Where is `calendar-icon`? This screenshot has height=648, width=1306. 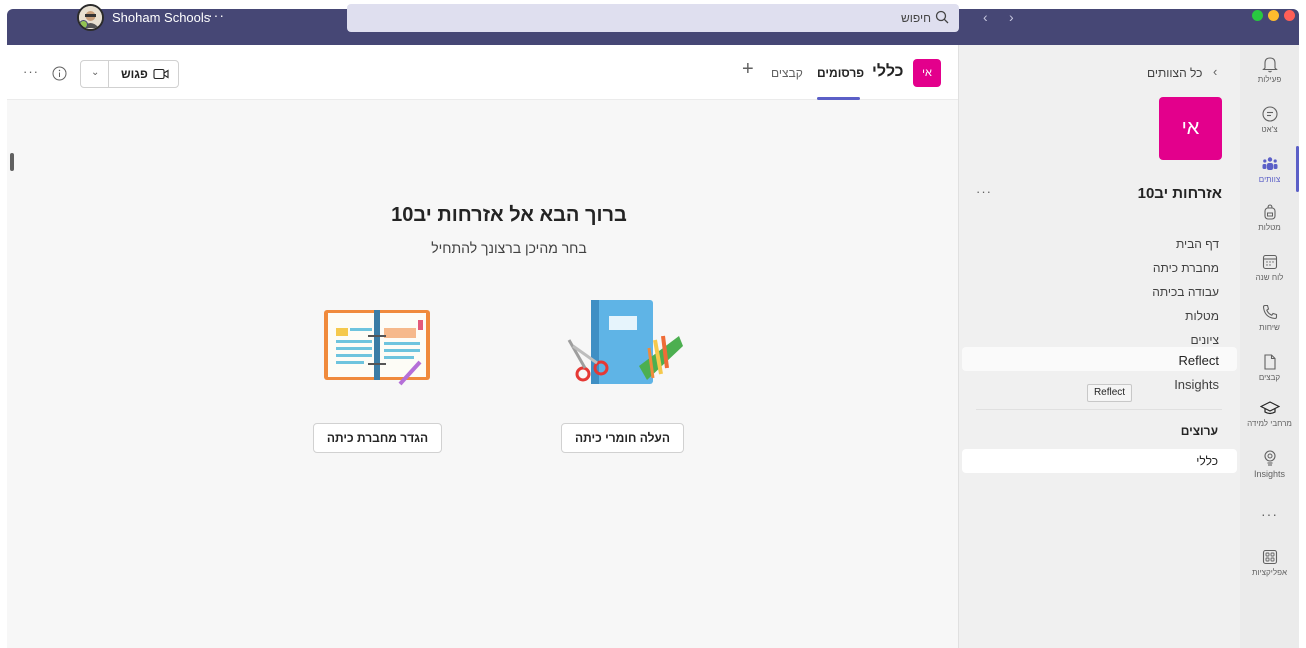 calendar-icon is located at coordinates (1269, 262).